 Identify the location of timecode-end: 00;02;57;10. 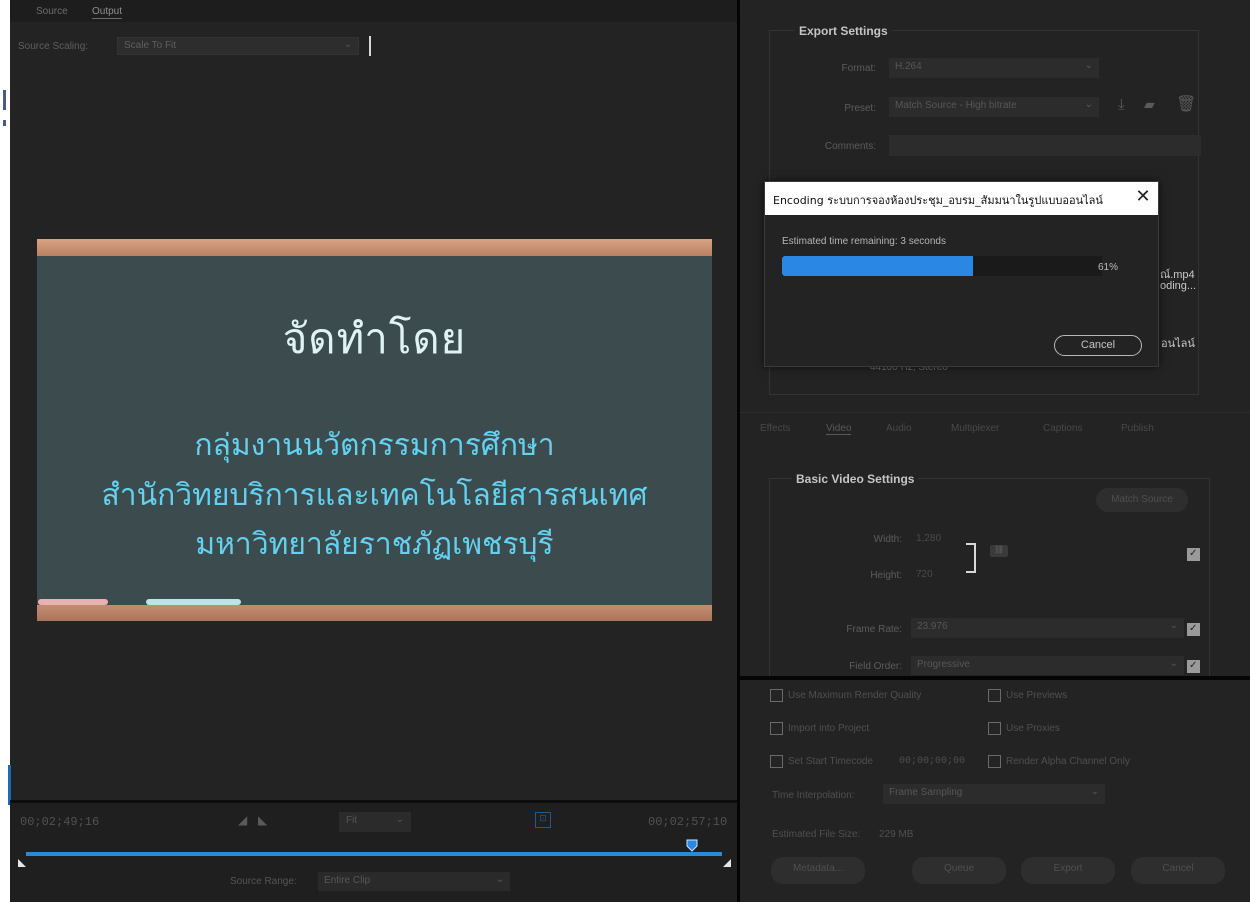
(687, 822).